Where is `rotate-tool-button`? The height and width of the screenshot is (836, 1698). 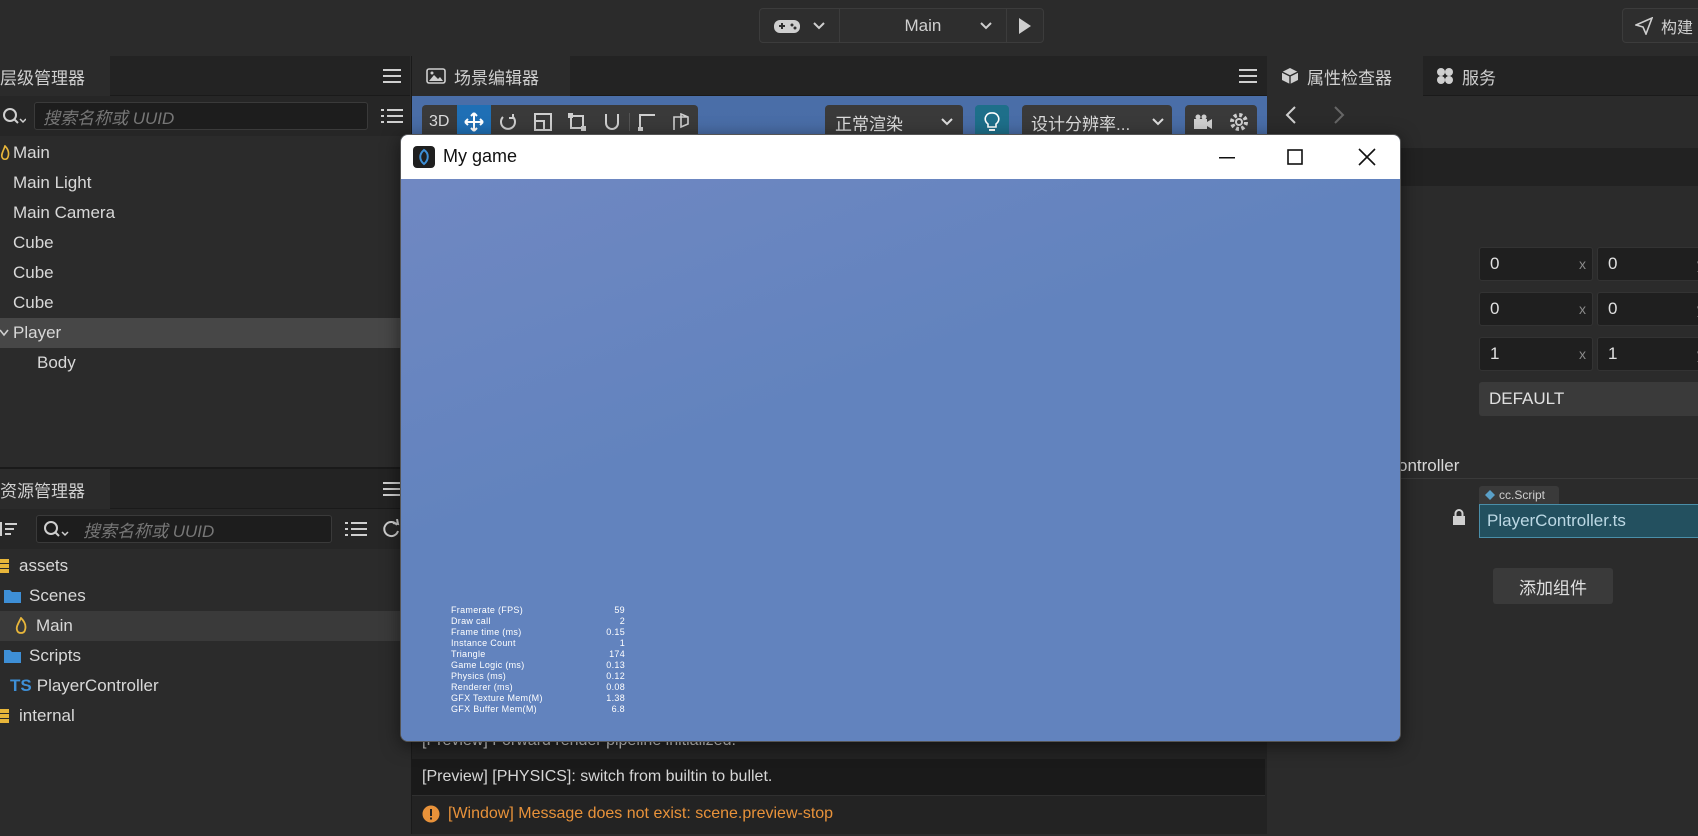
rotate-tool-button is located at coordinates (508, 122).